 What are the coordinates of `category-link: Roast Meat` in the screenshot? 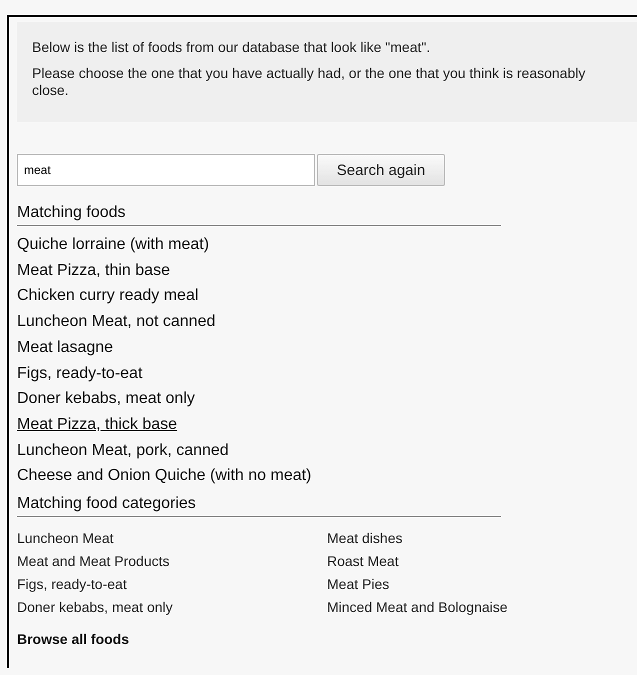 It's located at (452, 562).